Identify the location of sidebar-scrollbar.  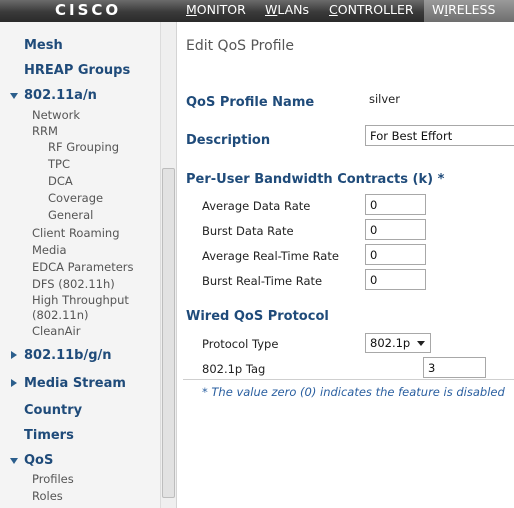
(168, 265).